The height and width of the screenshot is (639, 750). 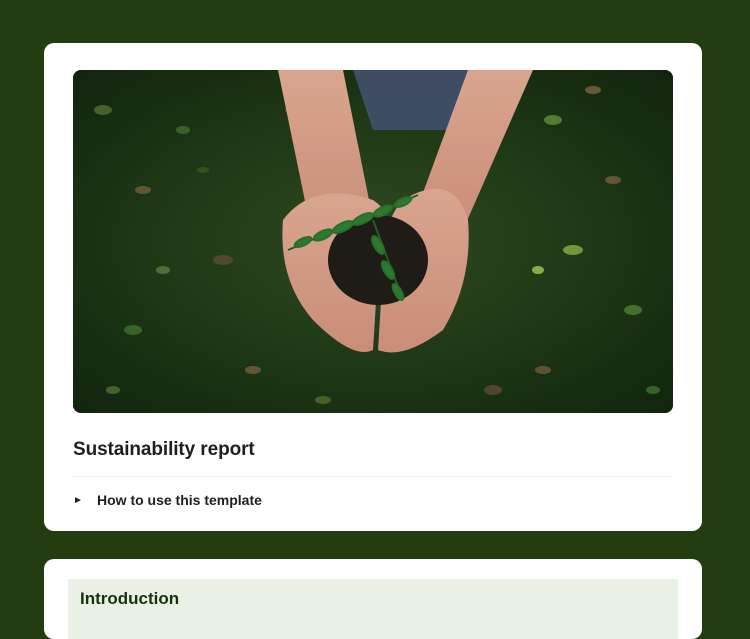 What do you see at coordinates (373, 609) in the screenshot?
I see `section-header: Introduction` at bounding box center [373, 609].